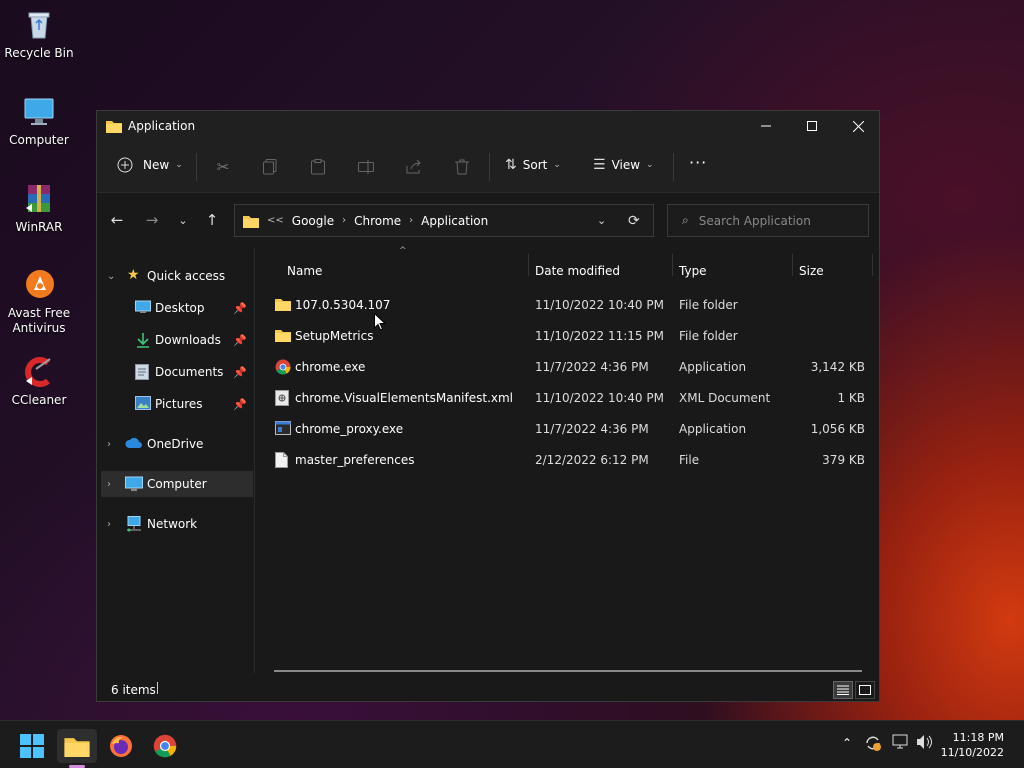  I want to click on desktop-icon-ccleaner: CCleaner, so click(39, 381).